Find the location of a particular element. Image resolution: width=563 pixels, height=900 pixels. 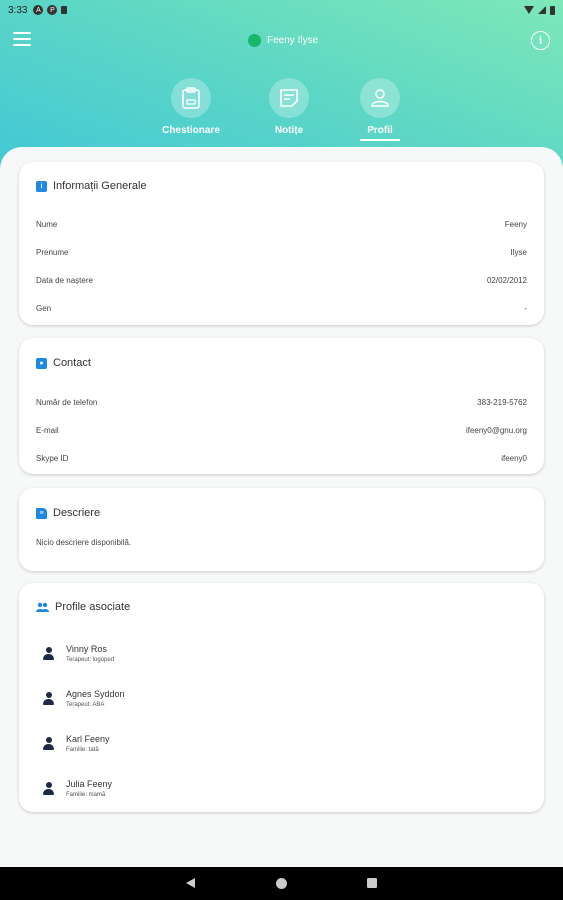

card-title: Informații Generale is located at coordinates (100, 186).